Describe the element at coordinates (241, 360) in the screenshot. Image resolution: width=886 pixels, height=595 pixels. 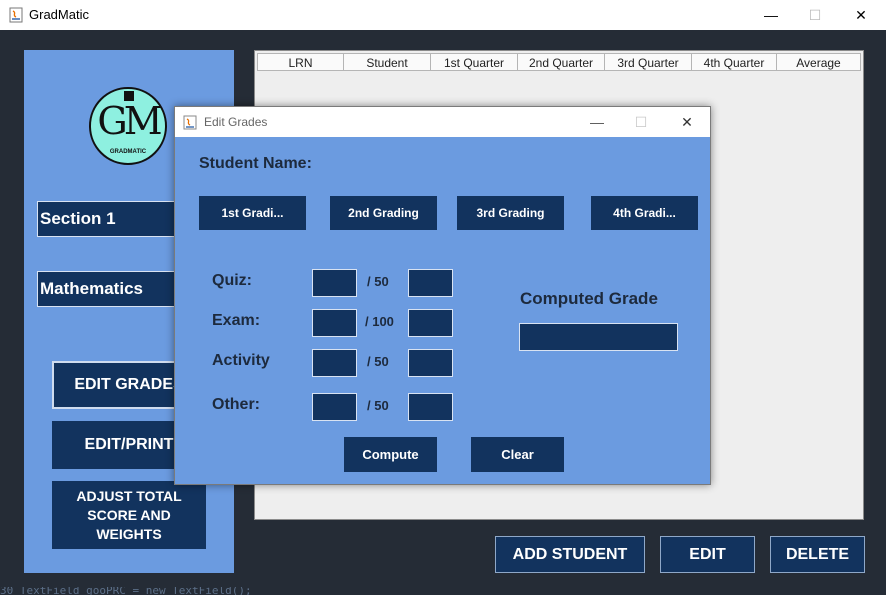
I see `activity-label: Activity` at that location.